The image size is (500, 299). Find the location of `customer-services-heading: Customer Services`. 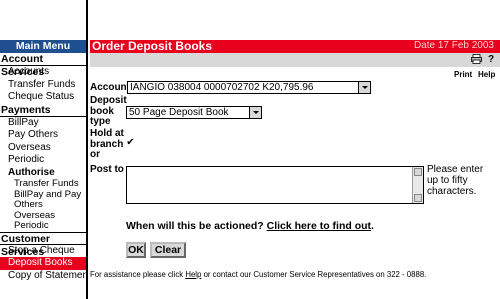

customer-services-heading: Customer Services is located at coordinates (43, 244).